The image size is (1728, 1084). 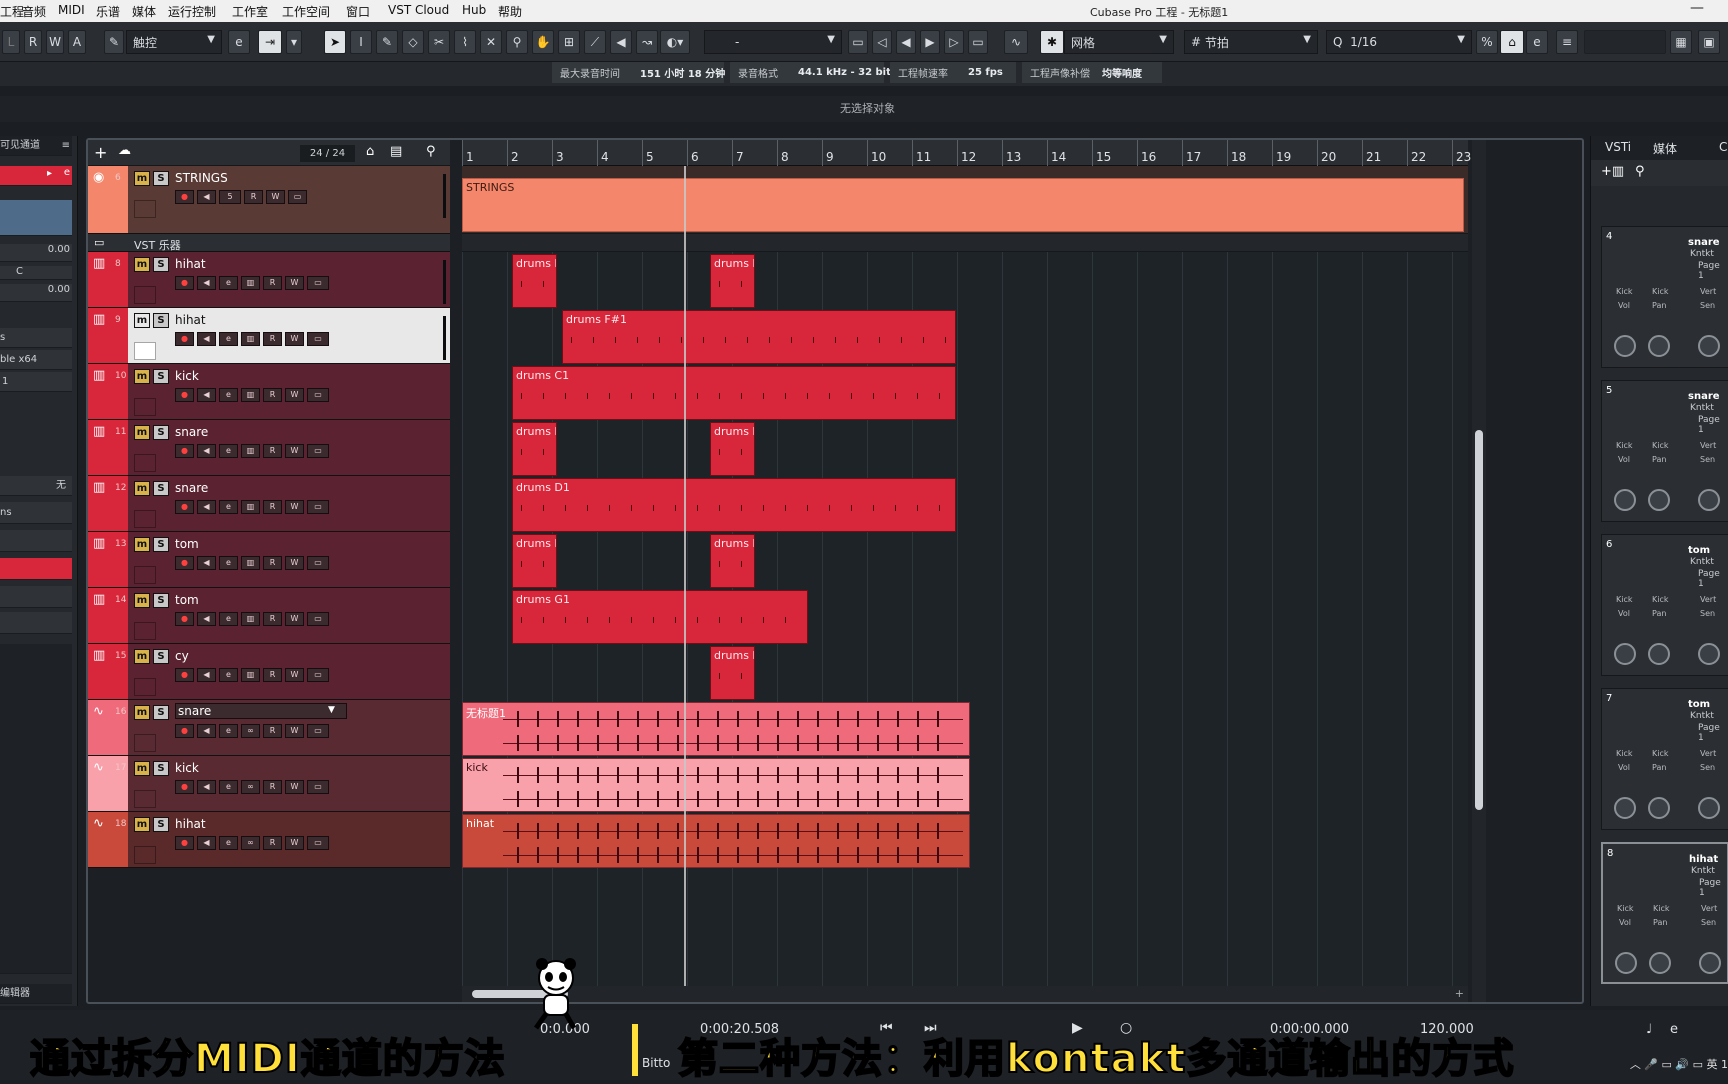 I want to click on record-format: 录音格式 44.1 kHz - 32 bit, so click(x=810, y=72).